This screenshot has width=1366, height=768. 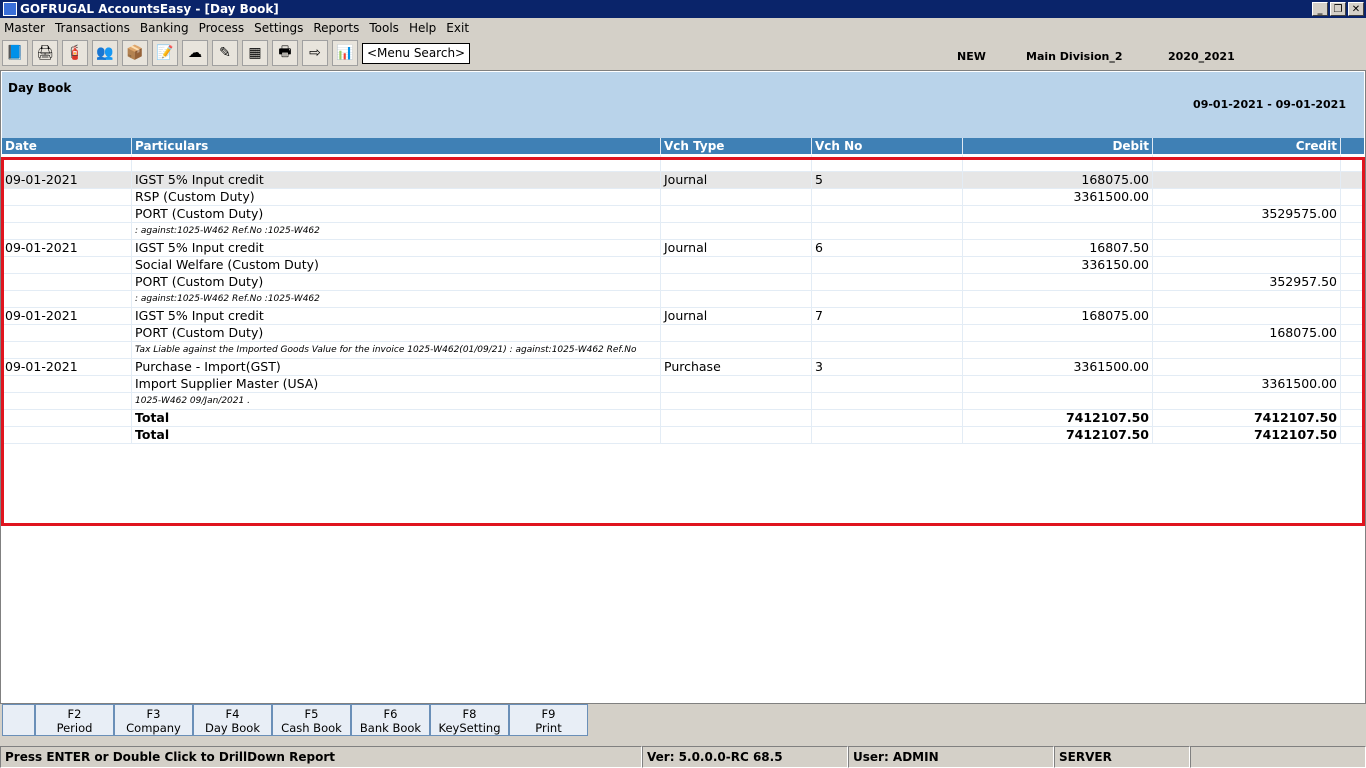 I want to click on year-label: 2020_2021, so click(x=1201, y=56).